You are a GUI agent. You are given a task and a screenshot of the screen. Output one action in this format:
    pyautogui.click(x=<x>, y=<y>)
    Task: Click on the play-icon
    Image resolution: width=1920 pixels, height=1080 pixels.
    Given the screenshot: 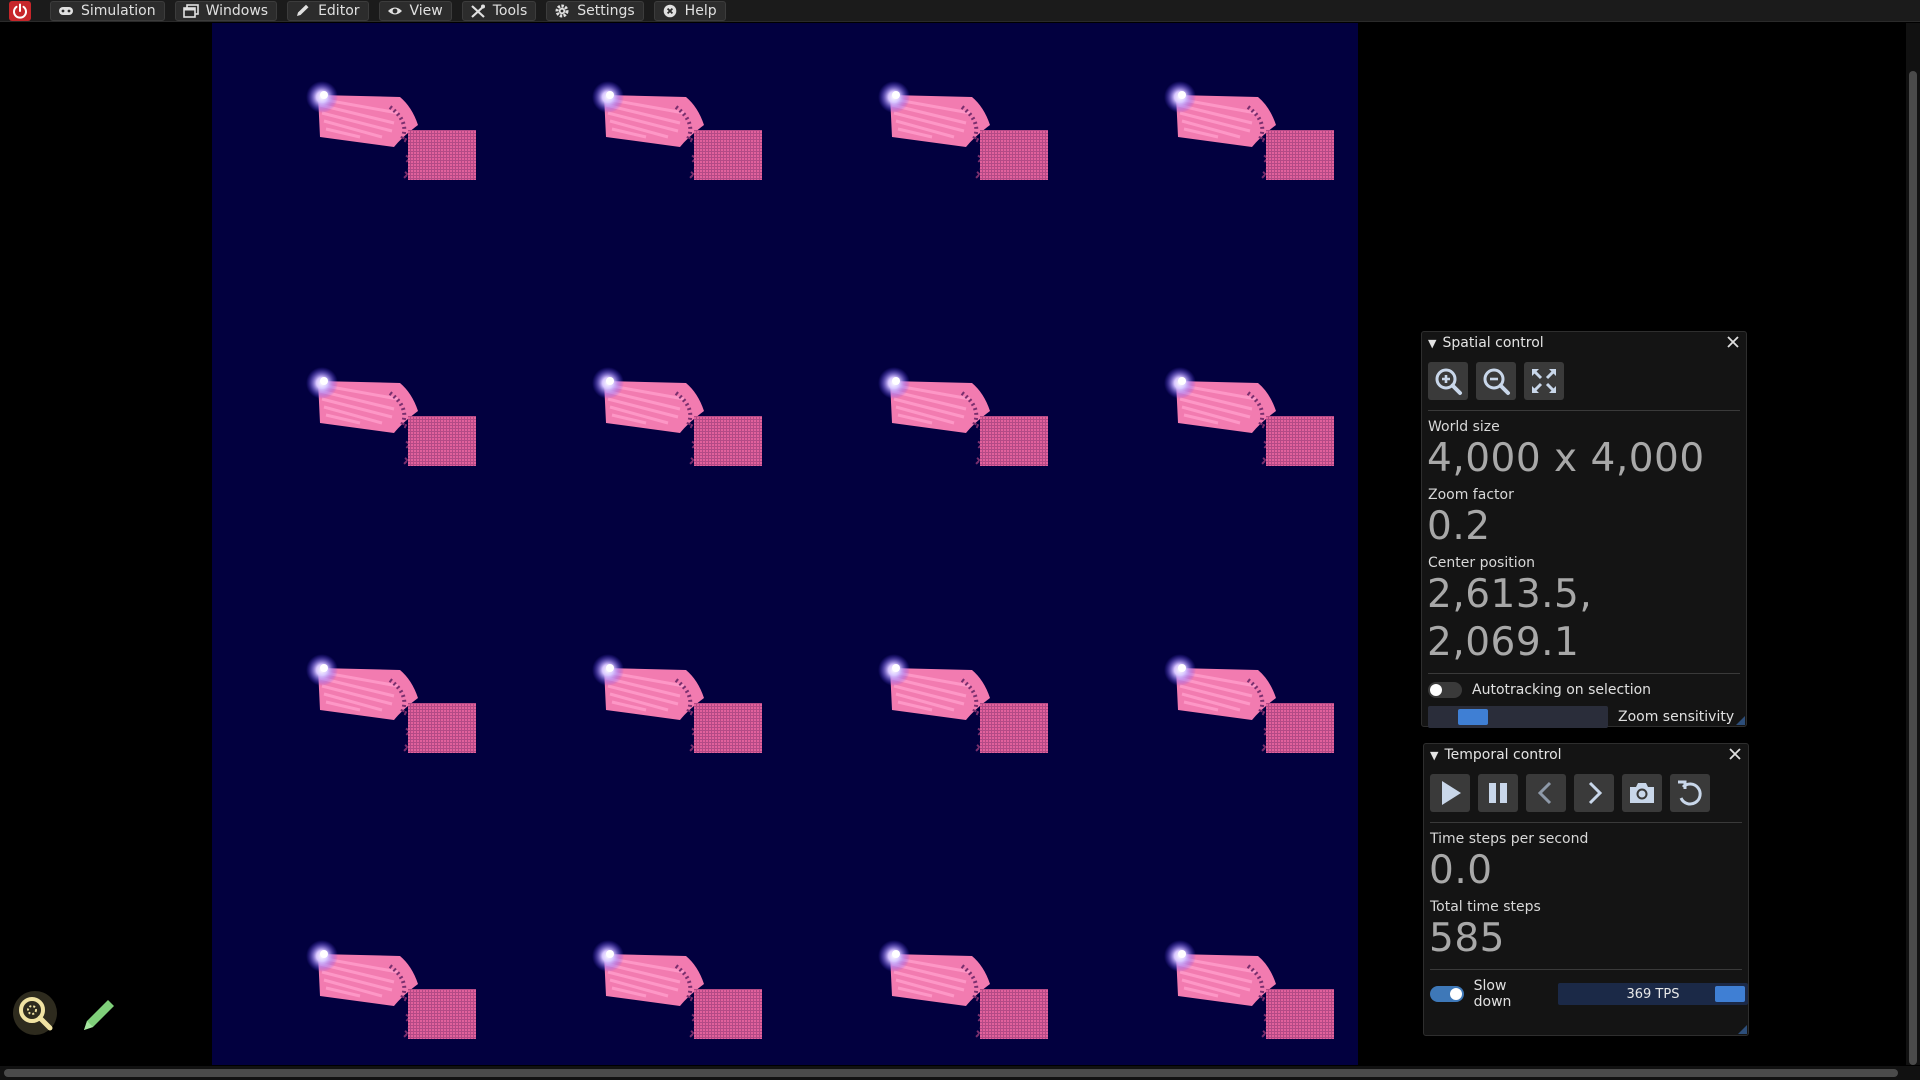 What is the action you would take?
    pyautogui.click(x=1451, y=793)
    